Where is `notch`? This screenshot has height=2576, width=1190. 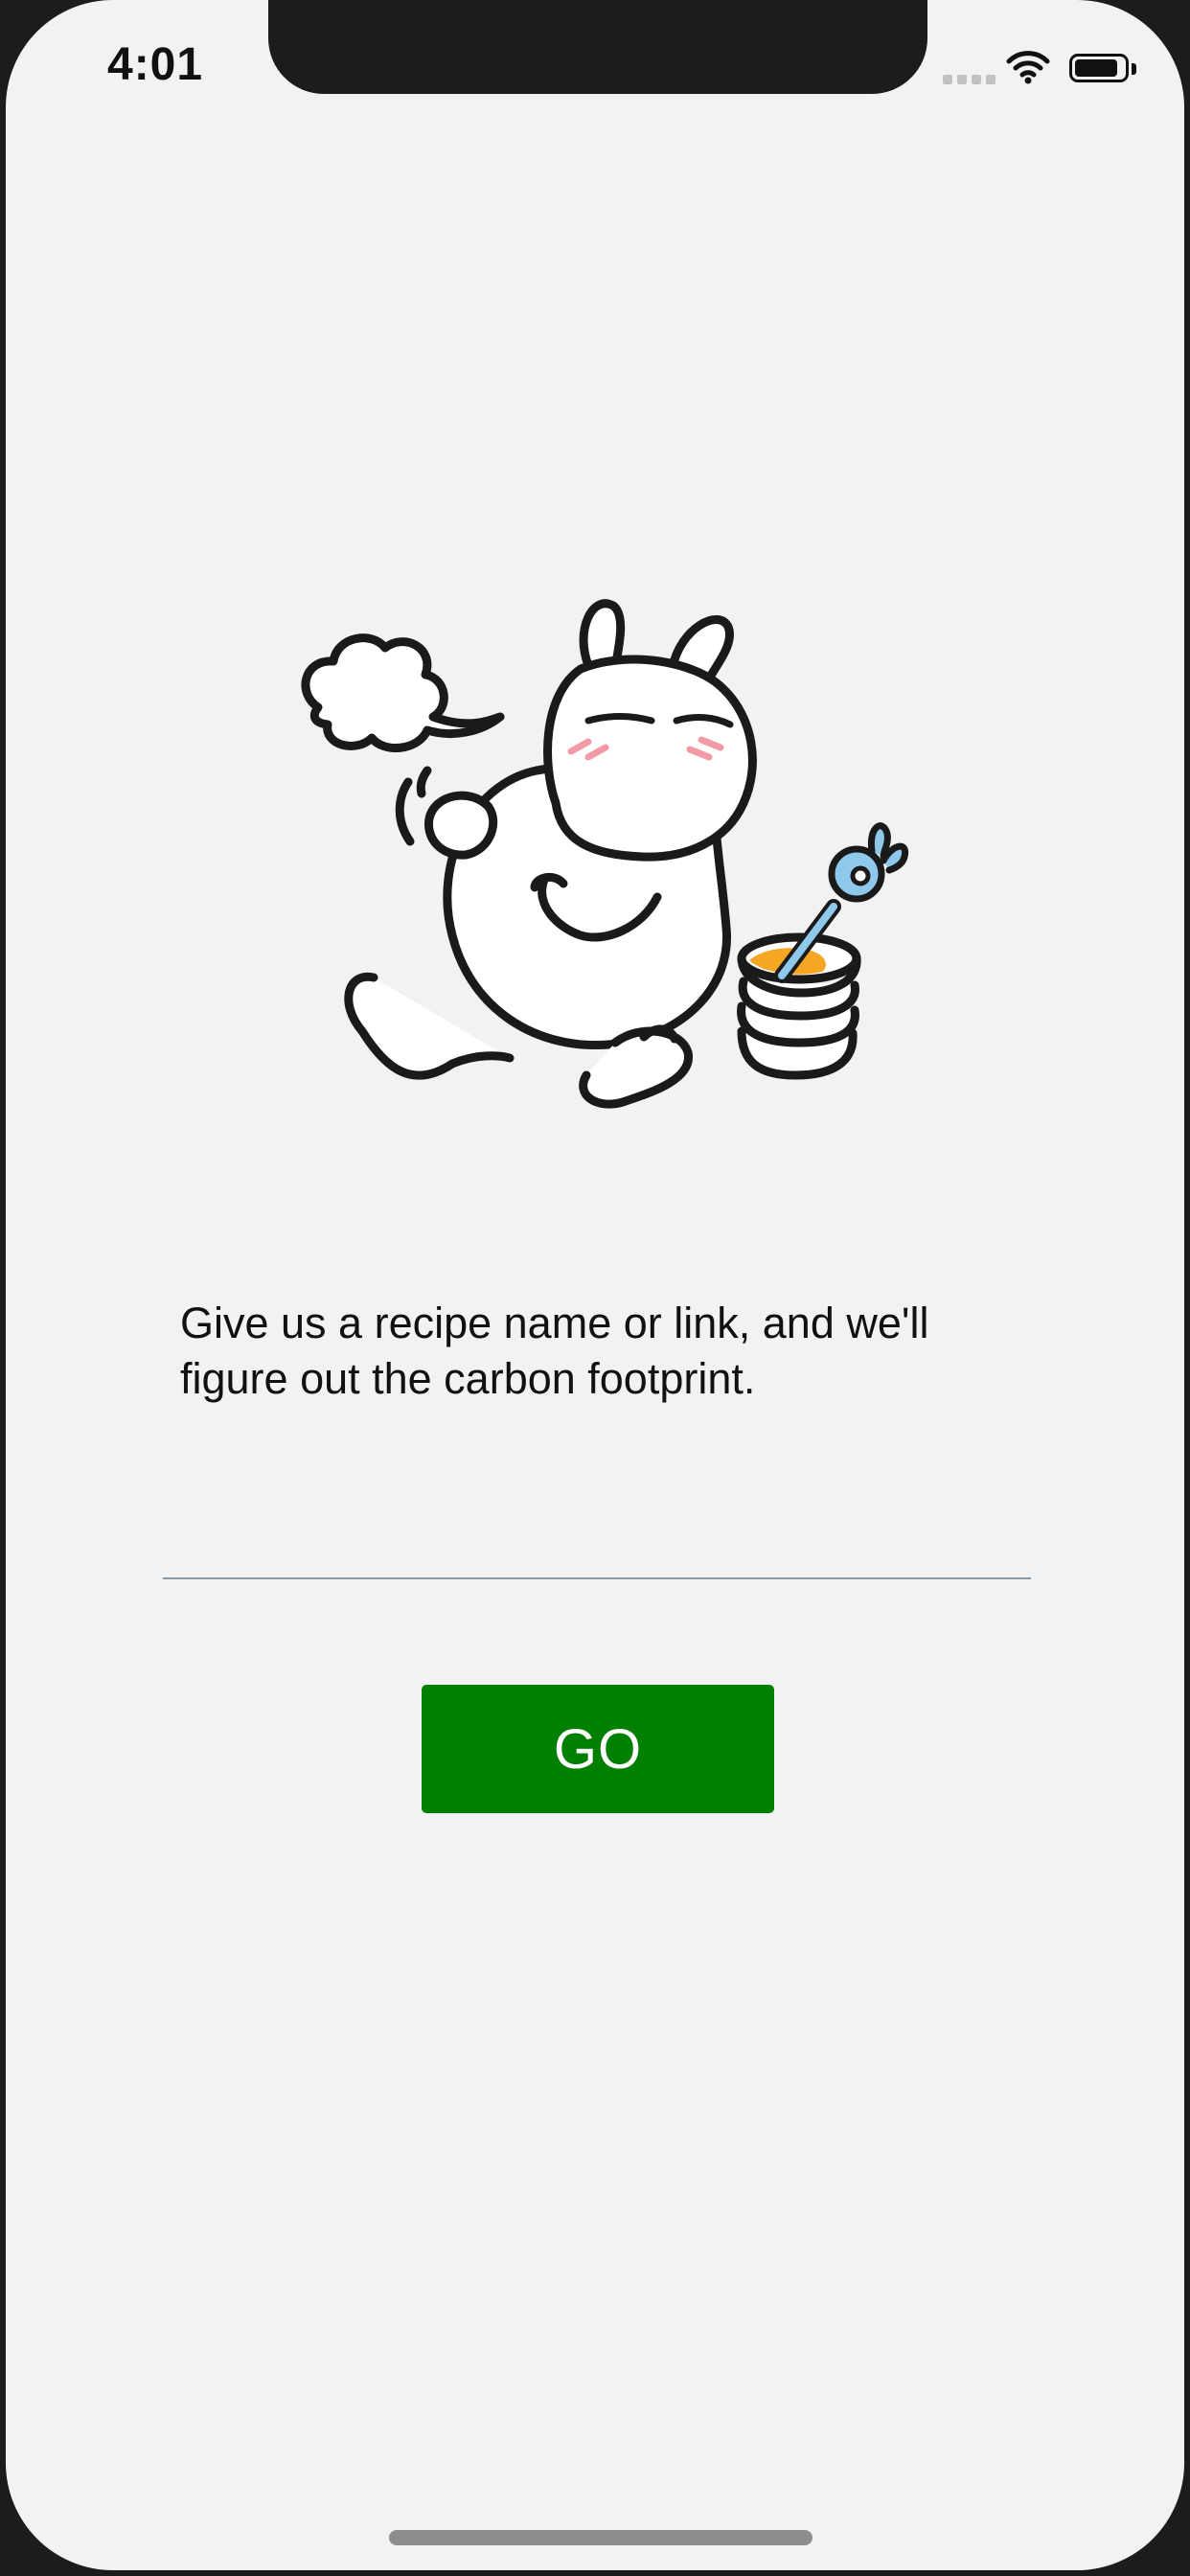
notch is located at coordinates (598, 47).